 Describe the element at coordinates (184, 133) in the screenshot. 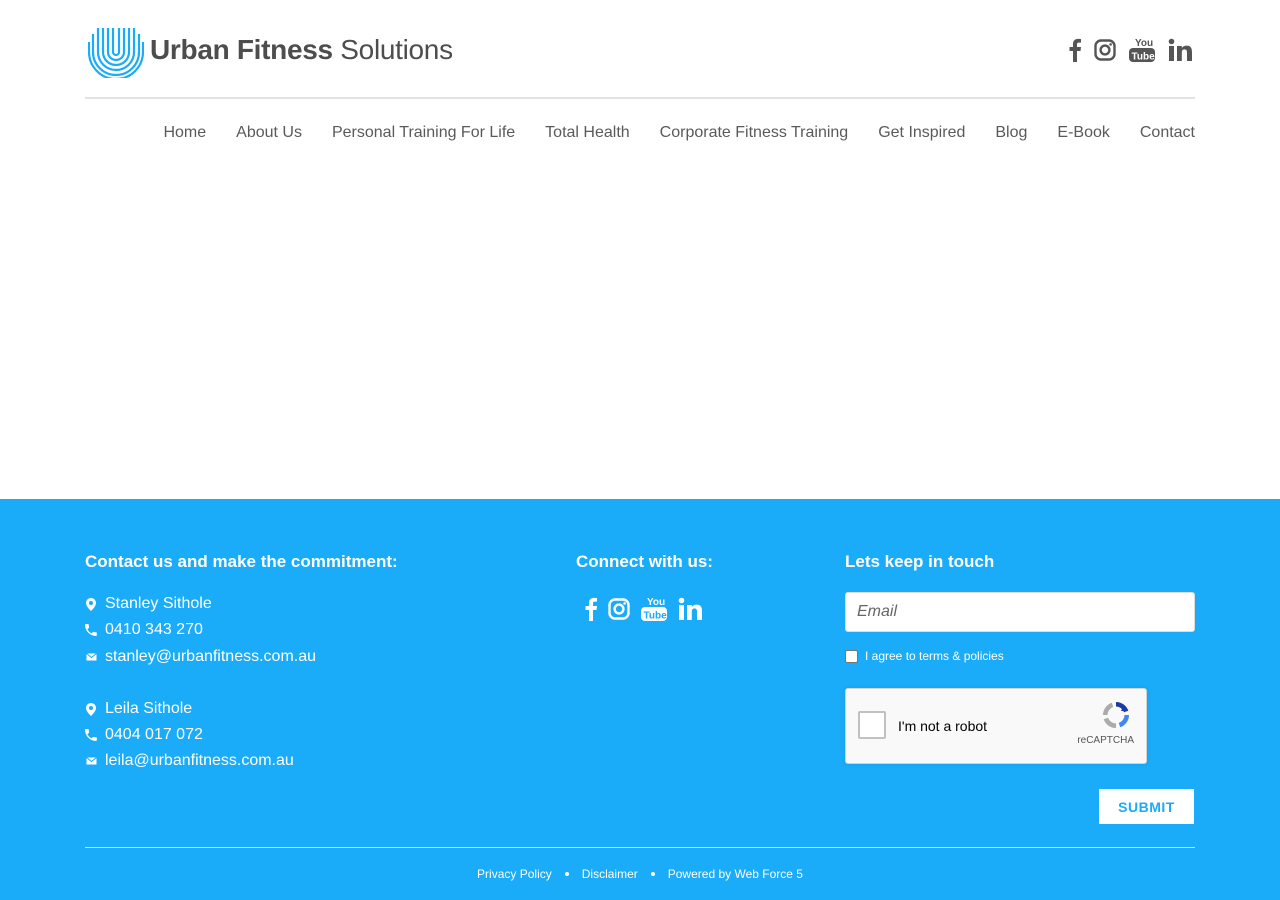

I see `nav-item-home: Home` at that location.